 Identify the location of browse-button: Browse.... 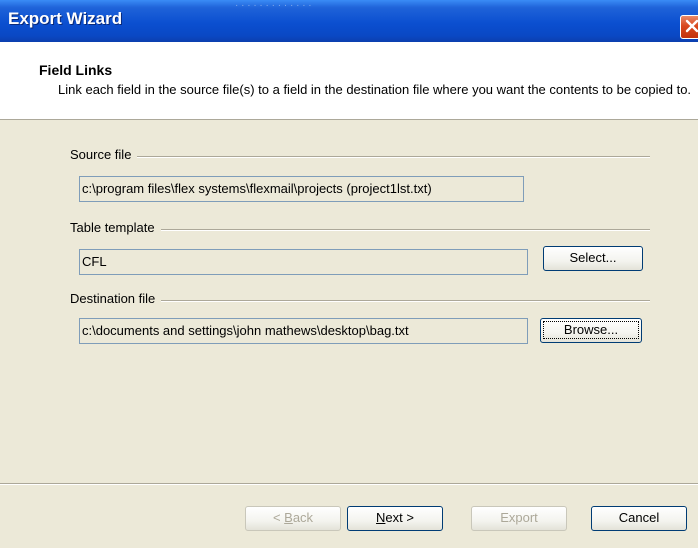
(591, 330).